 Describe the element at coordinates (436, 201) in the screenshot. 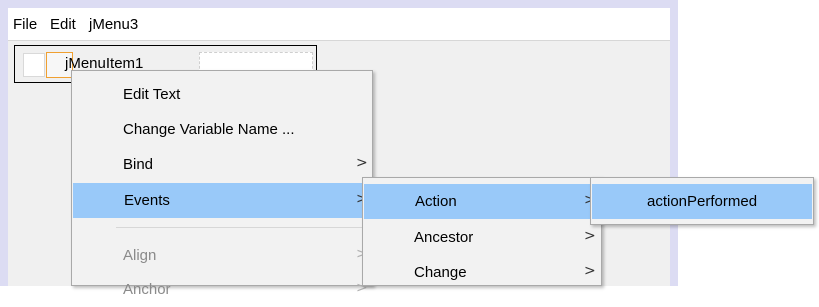

I see `menu-item-label: Action` at that location.